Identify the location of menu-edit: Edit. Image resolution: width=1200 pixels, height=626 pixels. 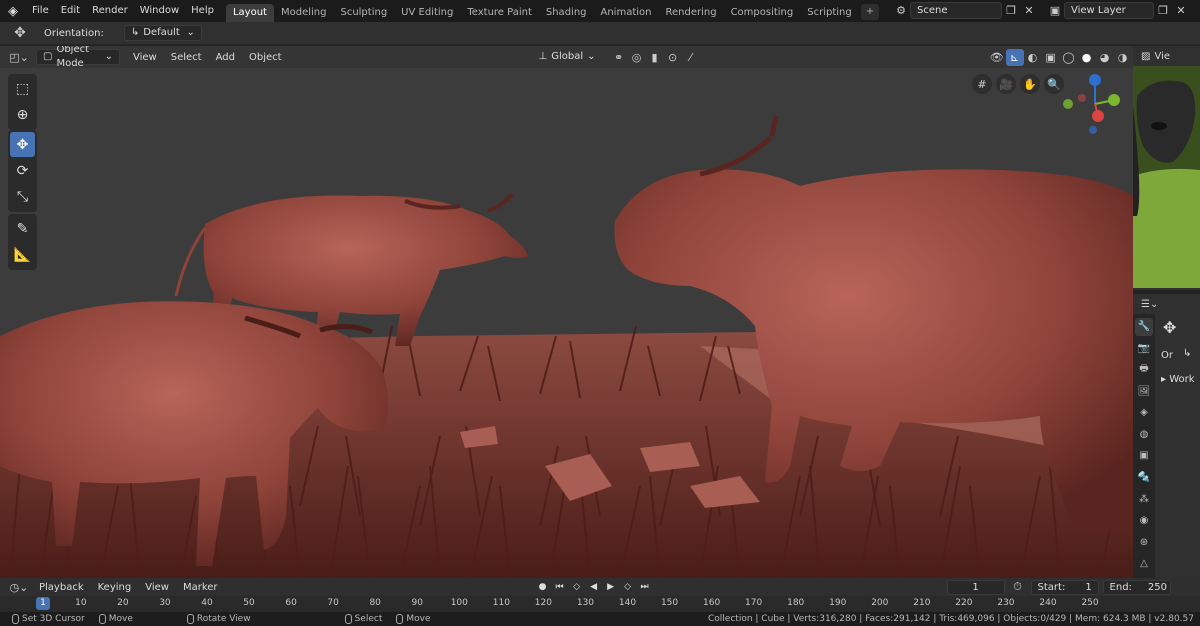
(70, 11).